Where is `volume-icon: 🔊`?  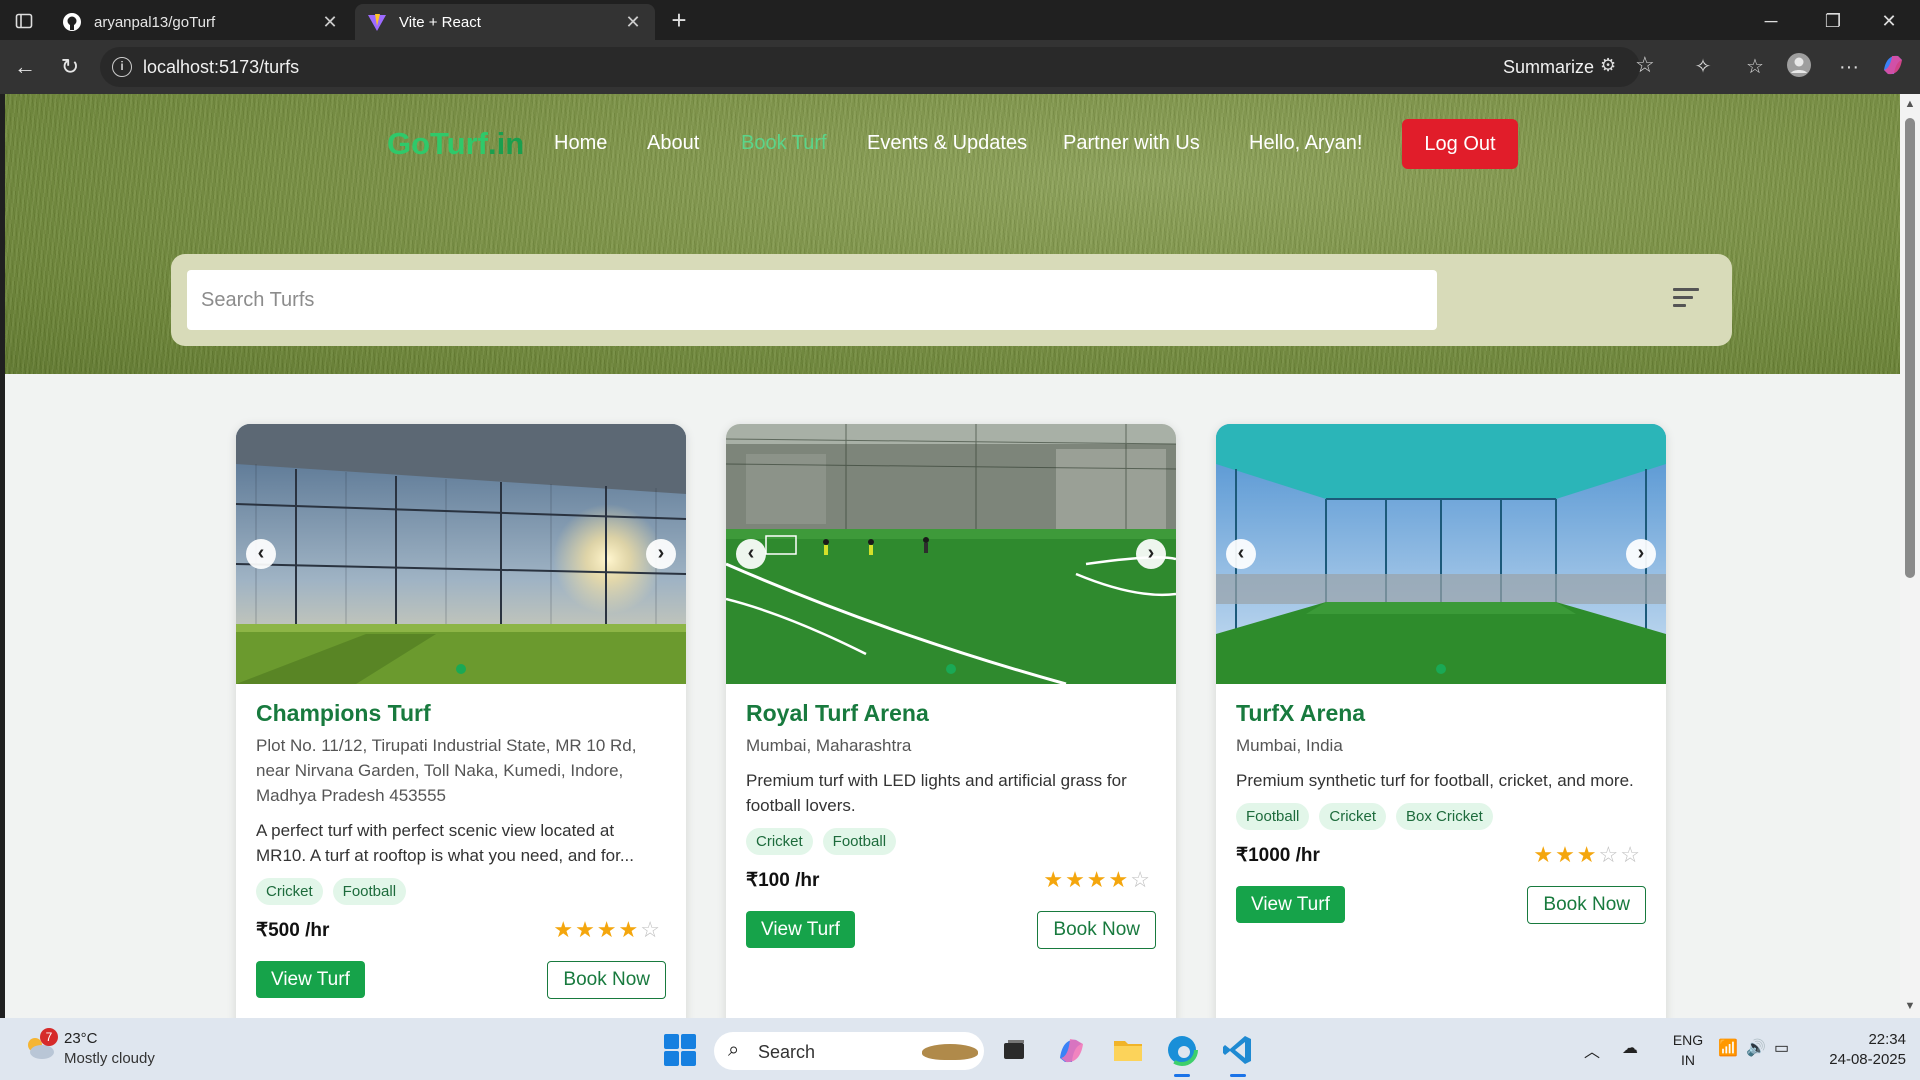 volume-icon: 🔊 is located at coordinates (1756, 1048).